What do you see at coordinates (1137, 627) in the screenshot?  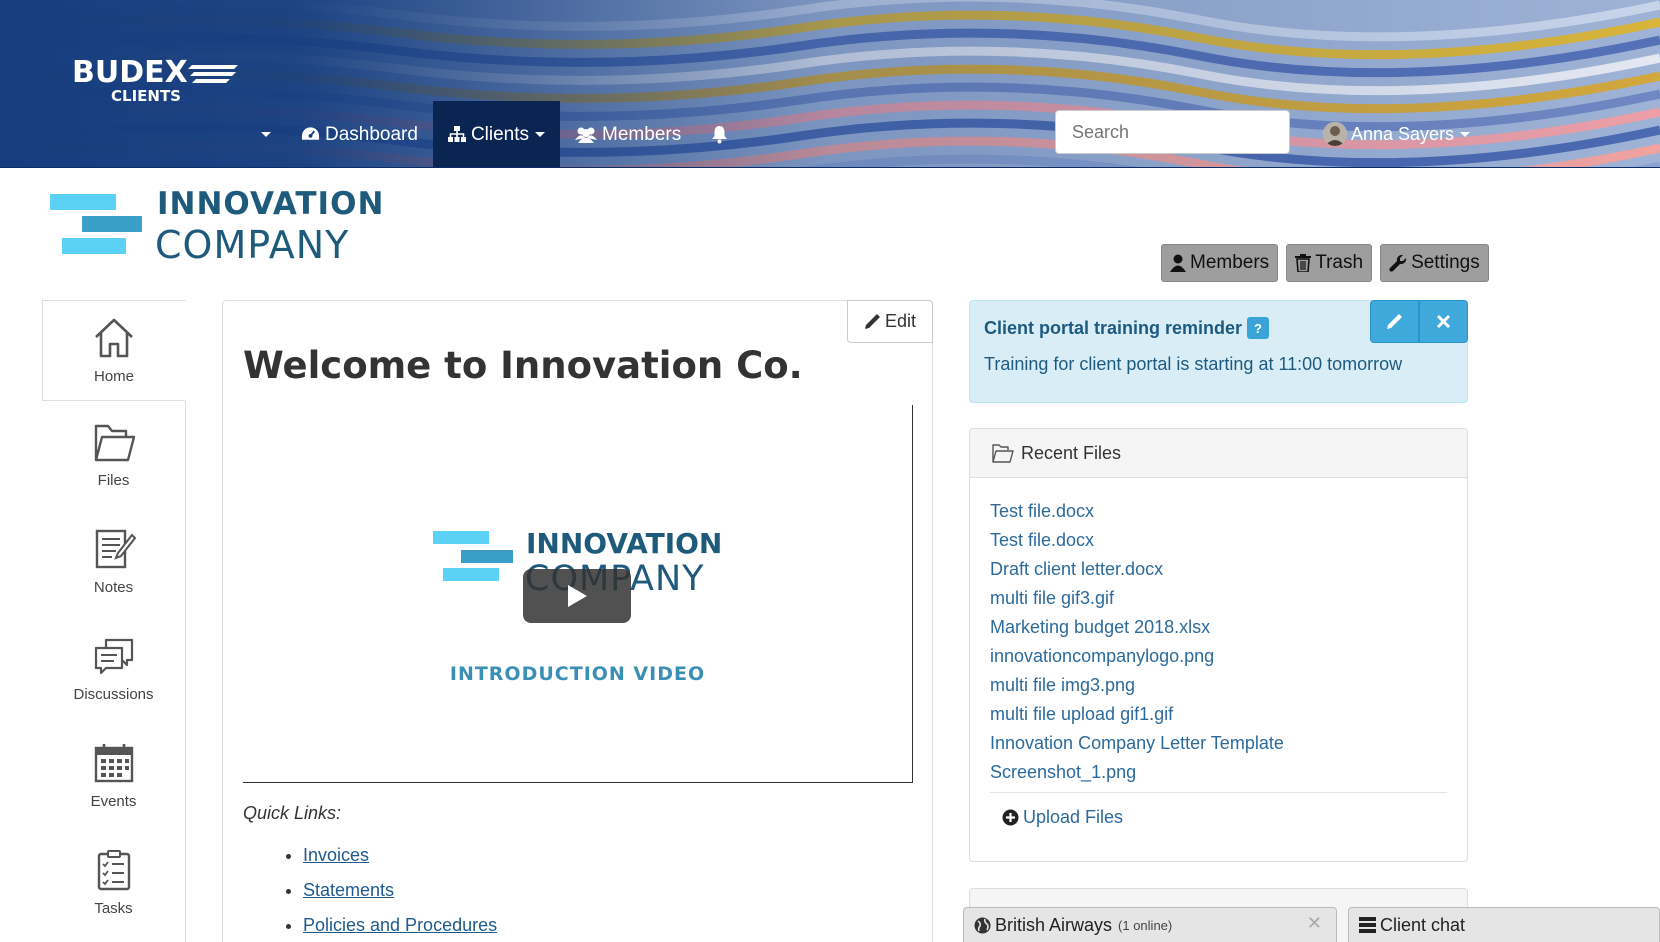 I see `file-link: Marketing budget 2018.xlsx` at bounding box center [1137, 627].